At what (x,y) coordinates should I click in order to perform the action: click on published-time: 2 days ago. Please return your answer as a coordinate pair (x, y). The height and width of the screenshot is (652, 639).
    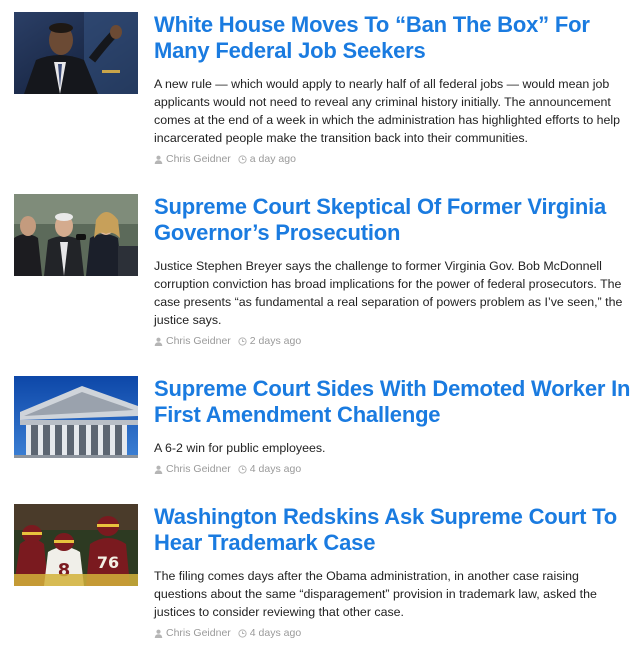
    Looking at the image, I should click on (275, 341).